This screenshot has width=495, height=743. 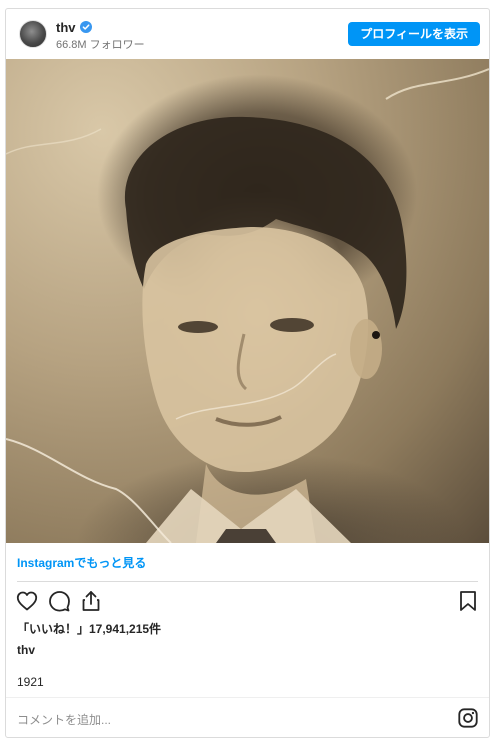 What do you see at coordinates (247, 34) in the screenshot?
I see `post-header: thv 66.8M フォロワー プロフィールを表示` at bounding box center [247, 34].